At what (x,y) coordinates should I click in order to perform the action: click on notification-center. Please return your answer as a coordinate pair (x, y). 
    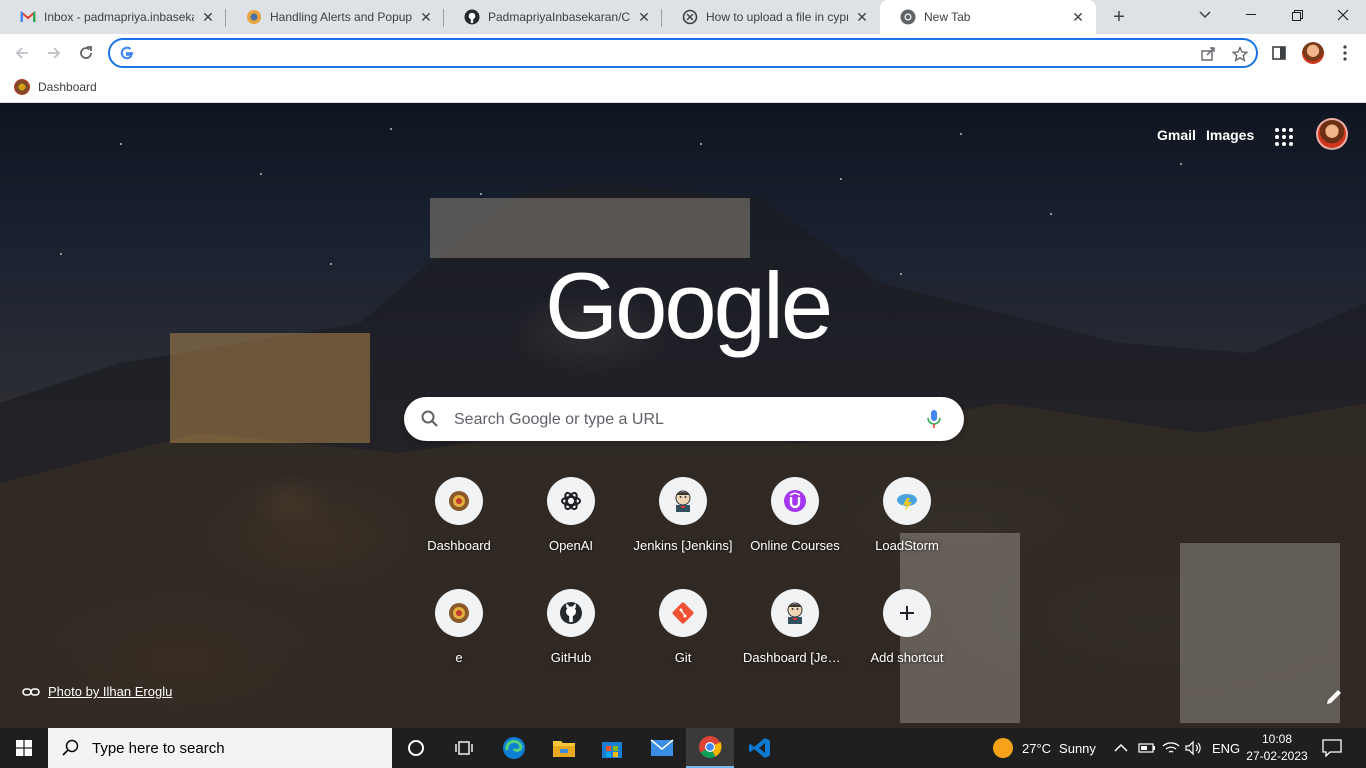
    Looking at the image, I should click on (1332, 748).